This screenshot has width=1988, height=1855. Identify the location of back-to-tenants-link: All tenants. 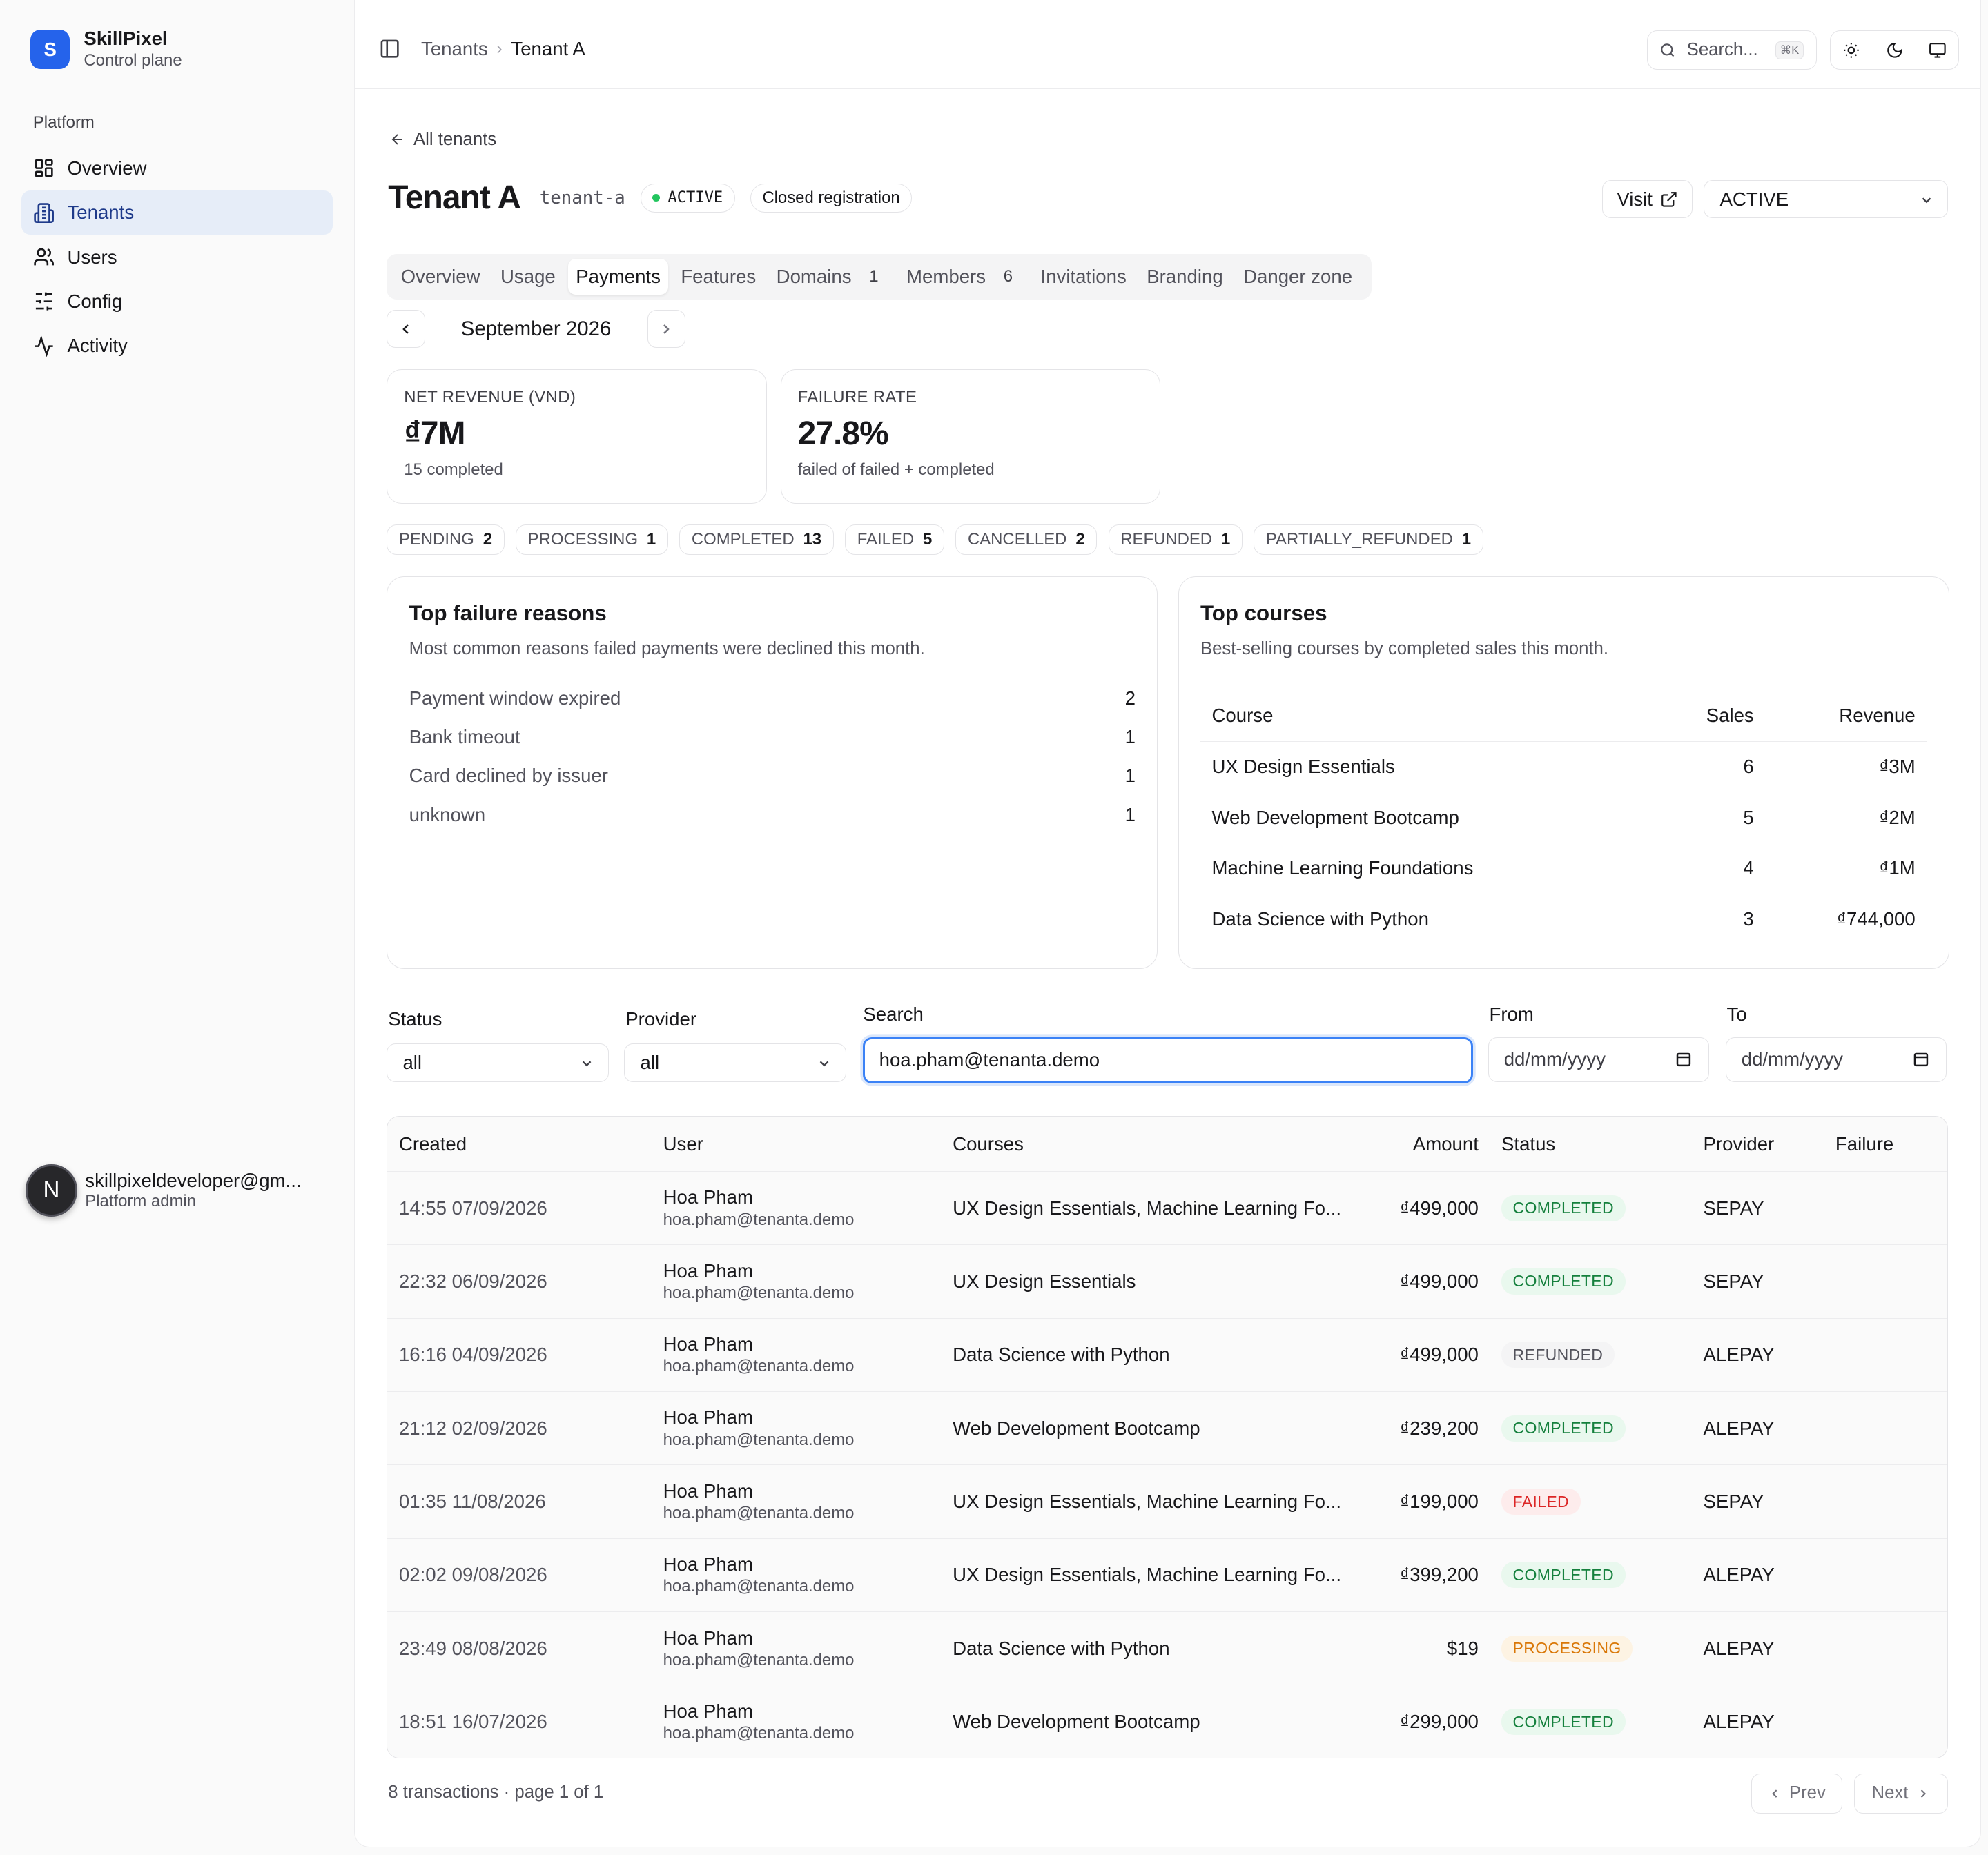
(442, 140).